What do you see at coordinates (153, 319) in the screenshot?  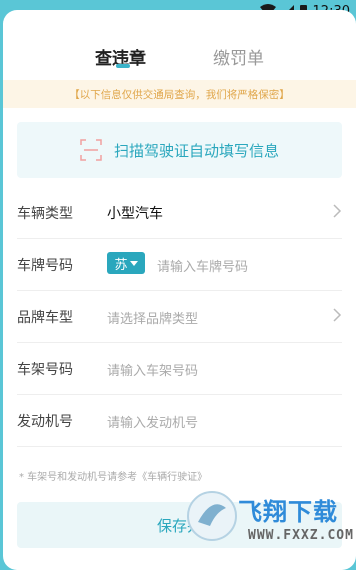 I see `brand-model-select: 请选择品牌类型` at bounding box center [153, 319].